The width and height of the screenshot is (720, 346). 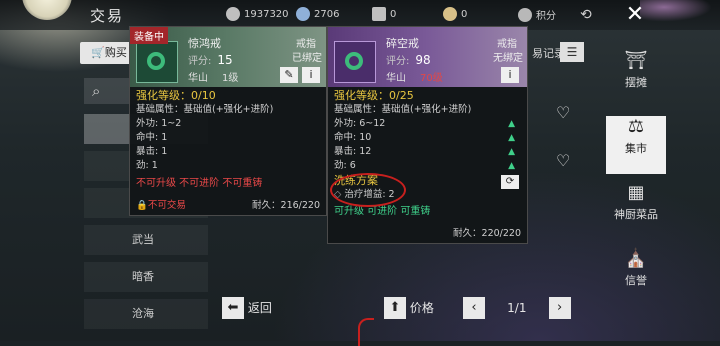 I want to click on ability-text: 可升级 可进阶 可重铸, so click(x=382, y=211).